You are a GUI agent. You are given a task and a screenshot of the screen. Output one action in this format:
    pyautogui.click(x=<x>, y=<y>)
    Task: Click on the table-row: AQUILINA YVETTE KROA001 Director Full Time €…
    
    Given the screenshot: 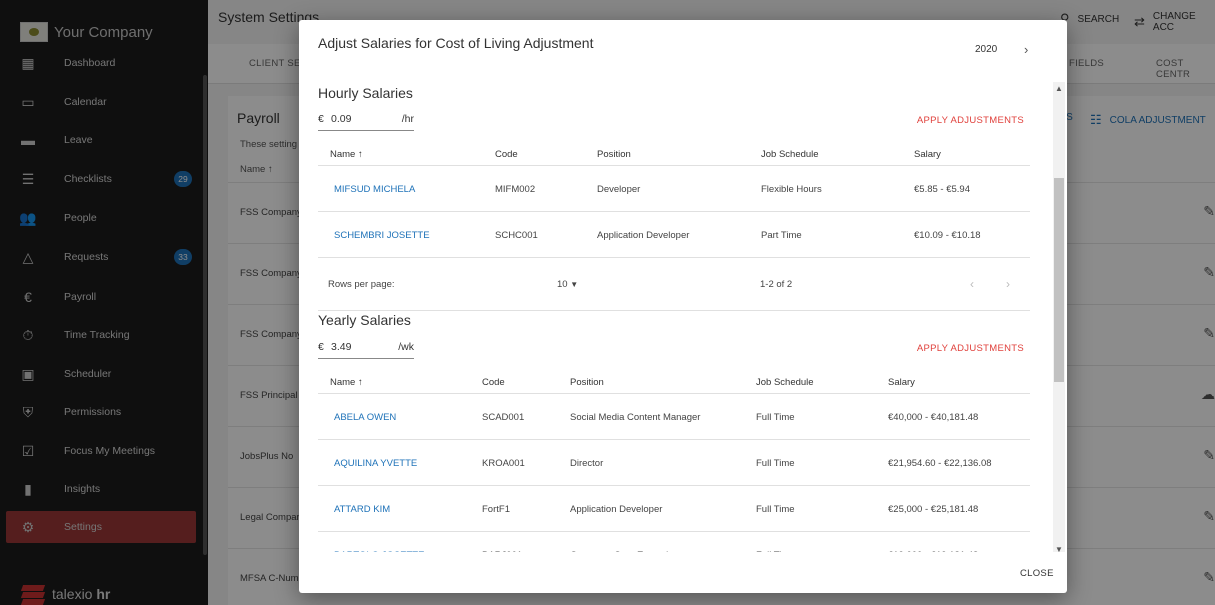 What is the action you would take?
    pyautogui.click(x=674, y=463)
    